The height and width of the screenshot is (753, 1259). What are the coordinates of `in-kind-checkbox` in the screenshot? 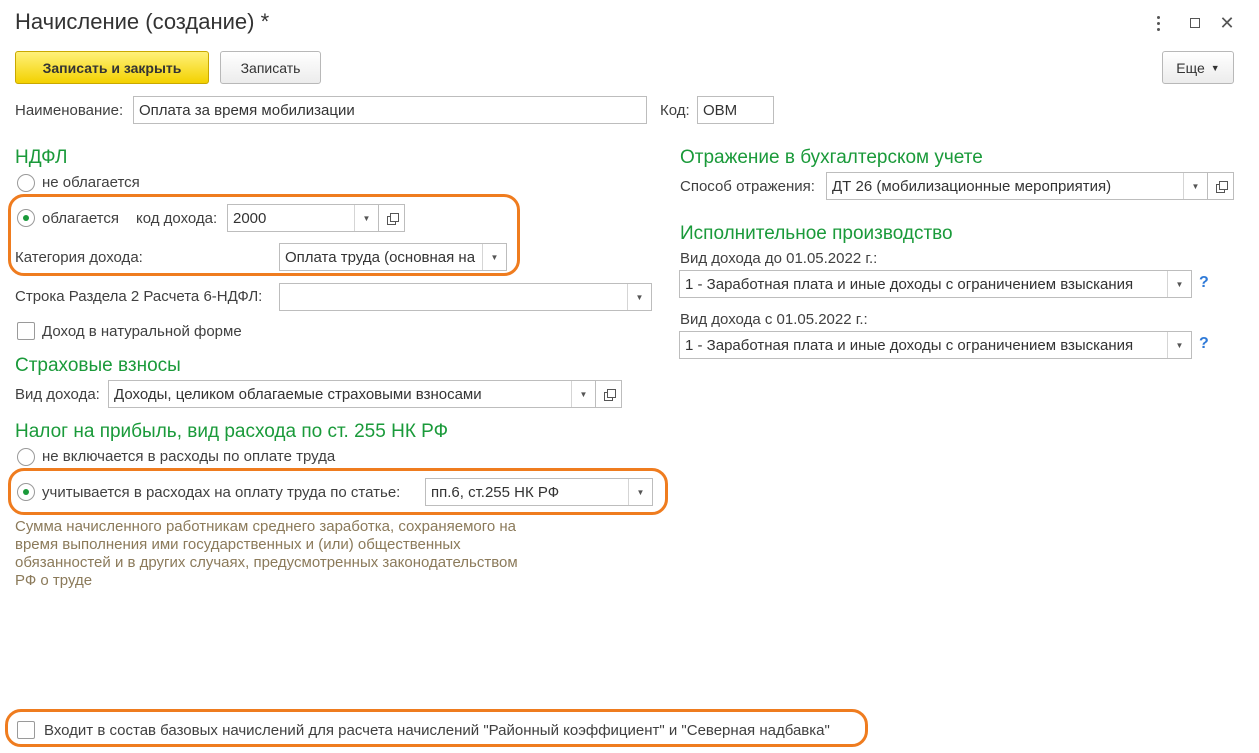 It's located at (26, 331).